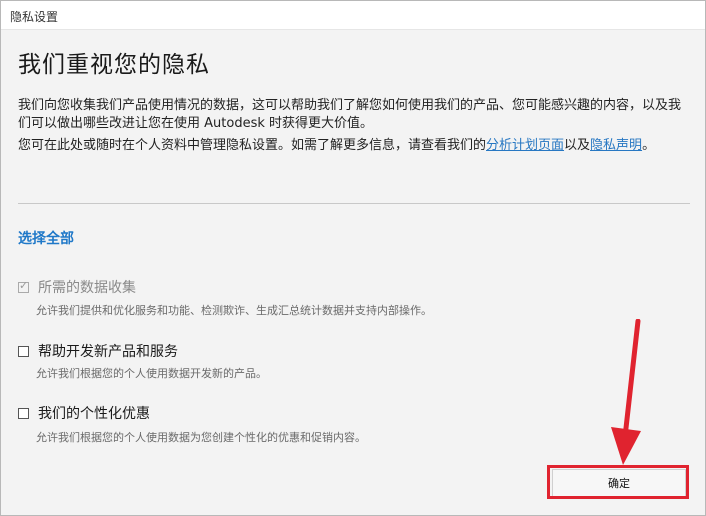  I want to click on option-required-data: ✓ 所需的数据收集, so click(77, 287).